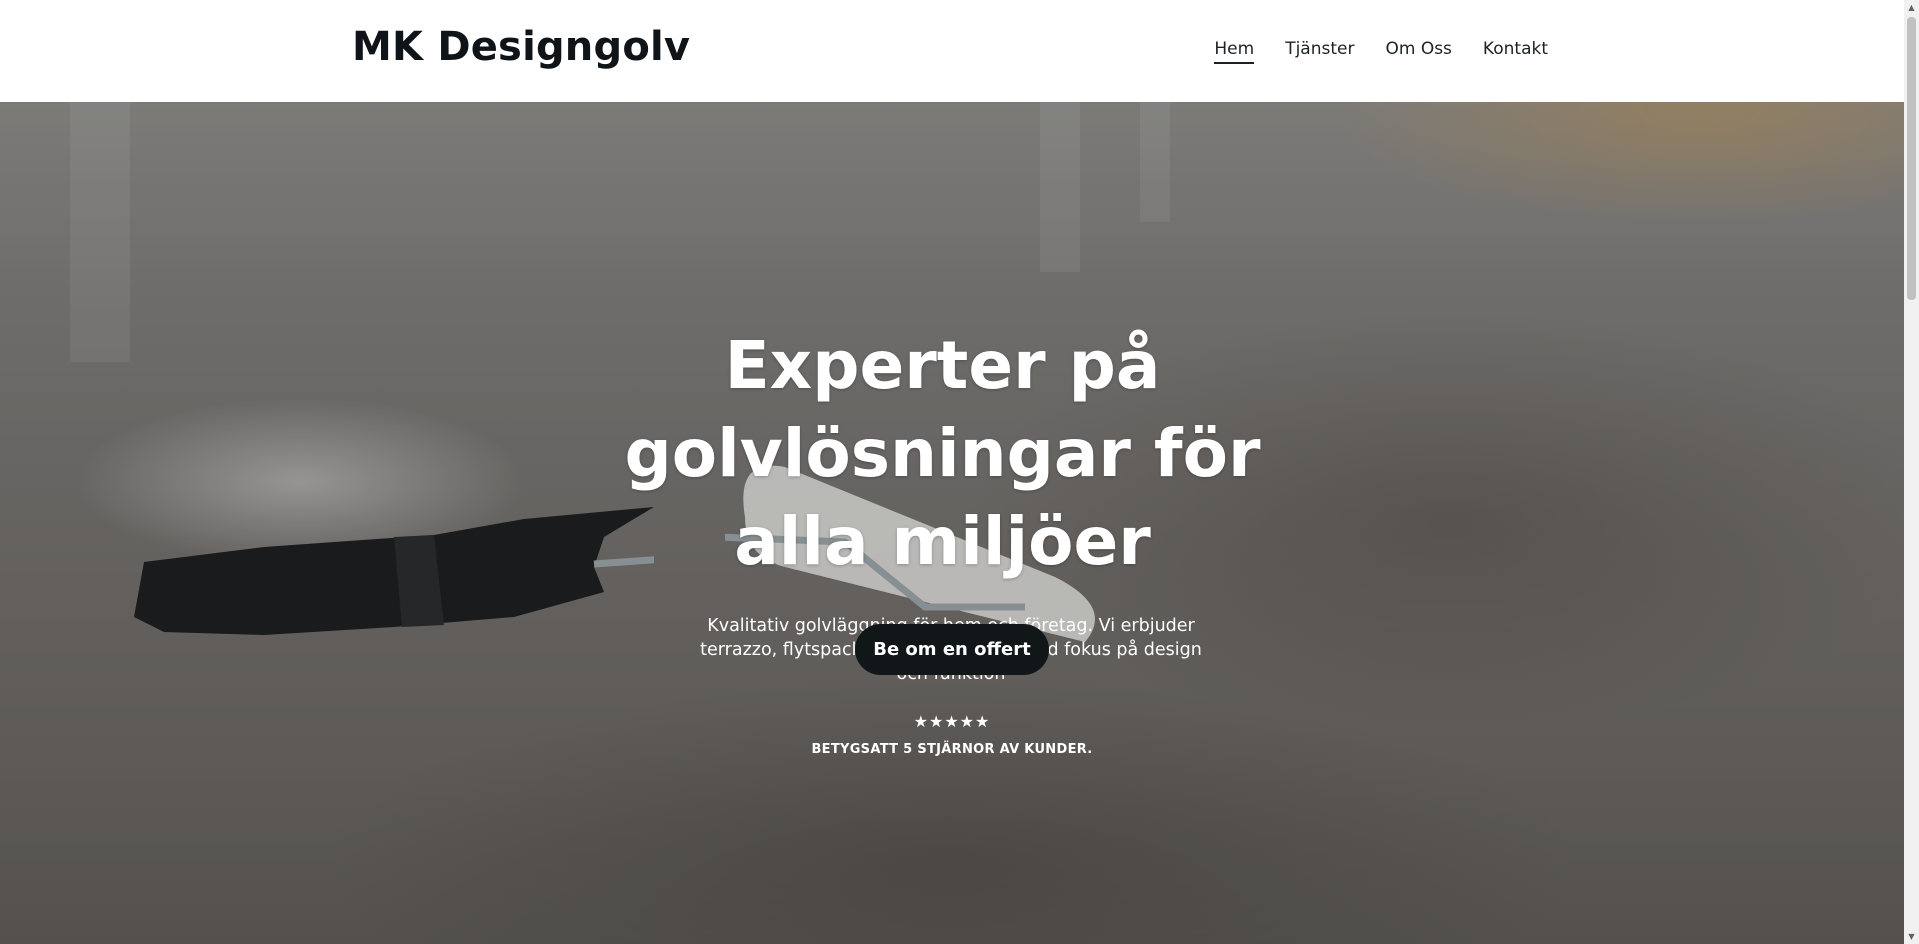  I want to click on scroll-up-arrow-icon: ▲, so click(1911, 7).